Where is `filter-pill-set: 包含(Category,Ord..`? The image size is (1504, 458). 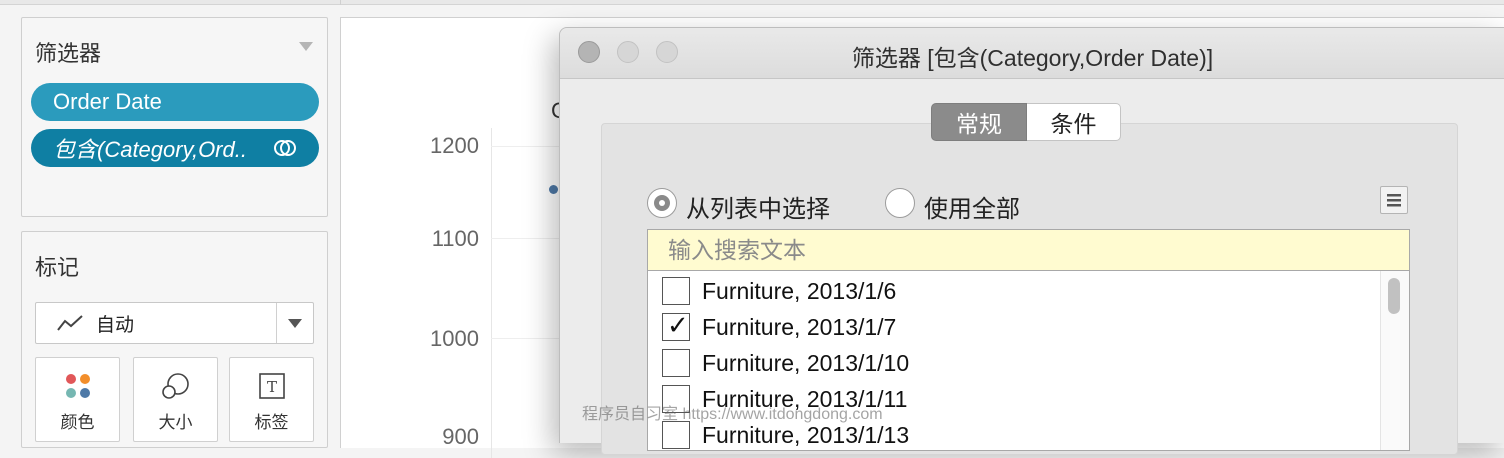
filter-pill-set: 包含(Category,Ord.. is located at coordinates (175, 148).